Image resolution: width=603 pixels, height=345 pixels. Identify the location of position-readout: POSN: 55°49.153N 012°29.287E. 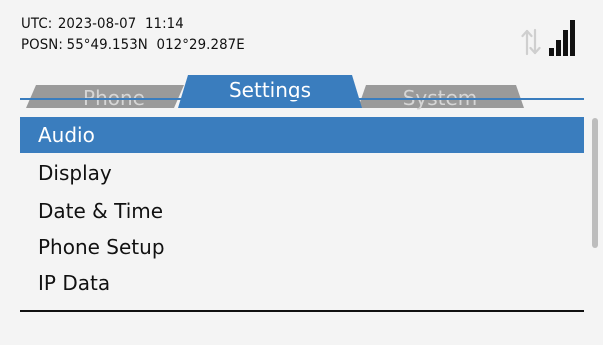
(133, 45).